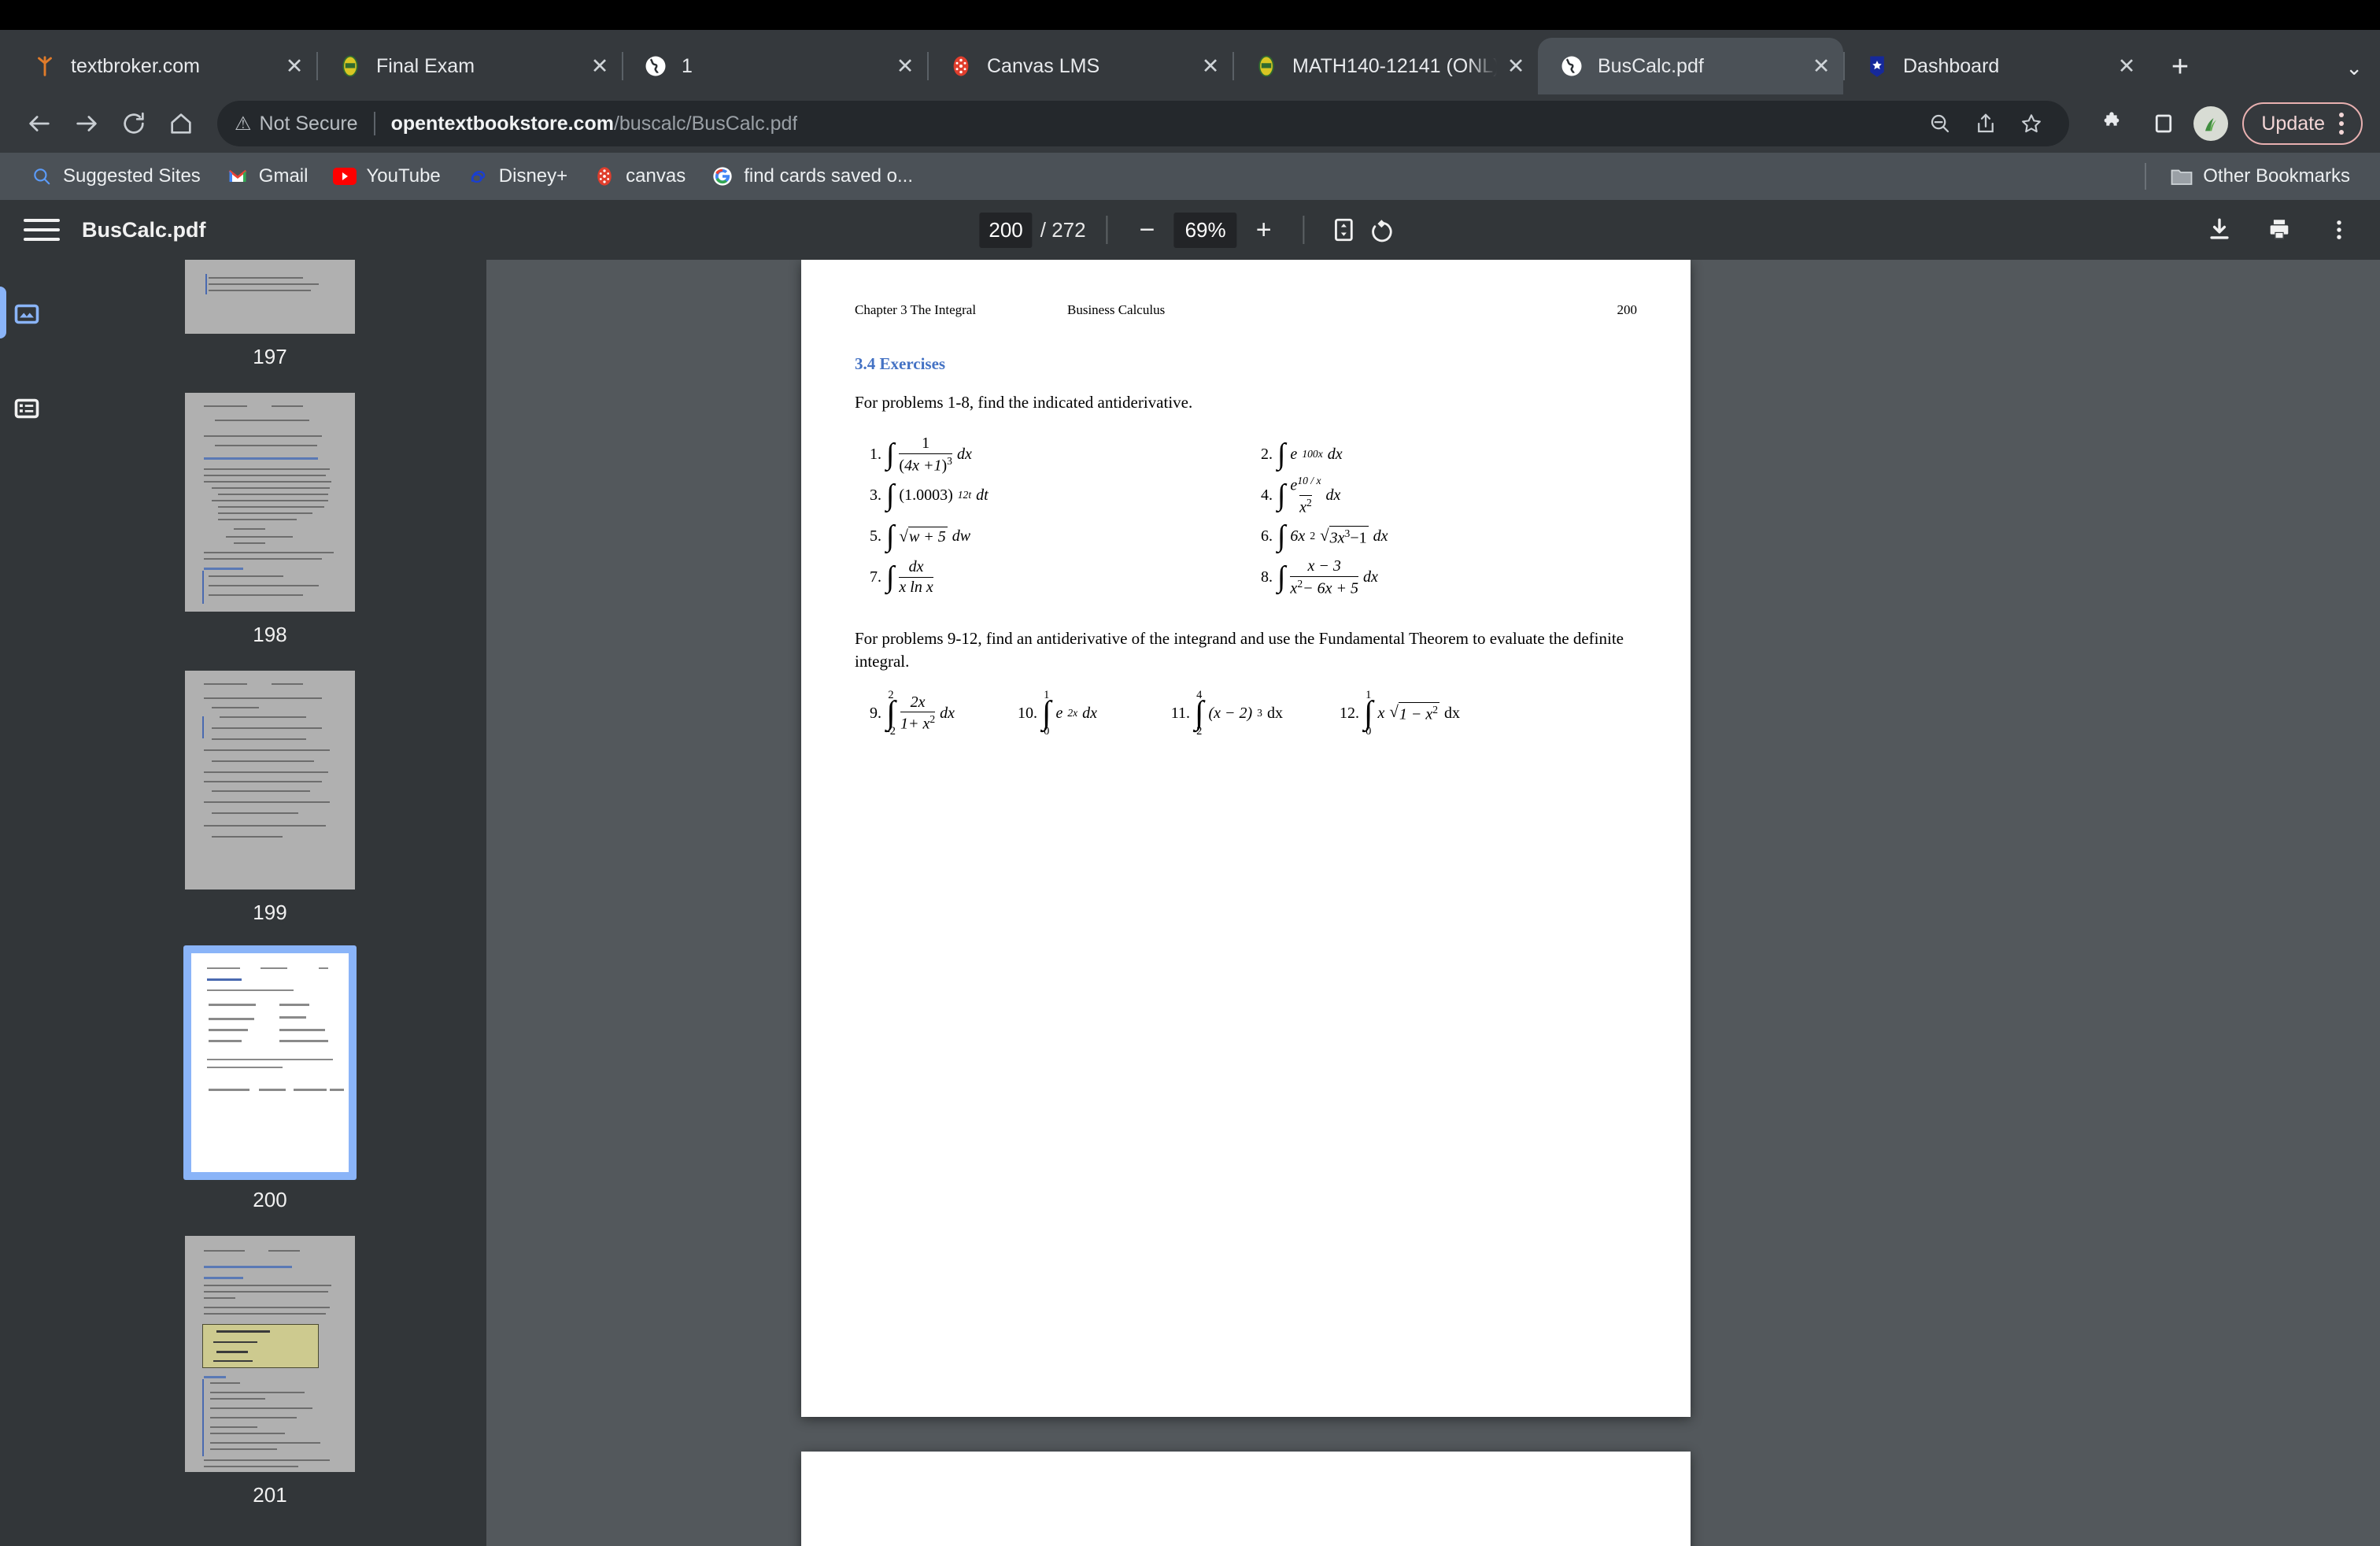  What do you see at coordinates (2339, 230) in the screenshot?
I see `more-icon` at bounding box center [2339, 230].